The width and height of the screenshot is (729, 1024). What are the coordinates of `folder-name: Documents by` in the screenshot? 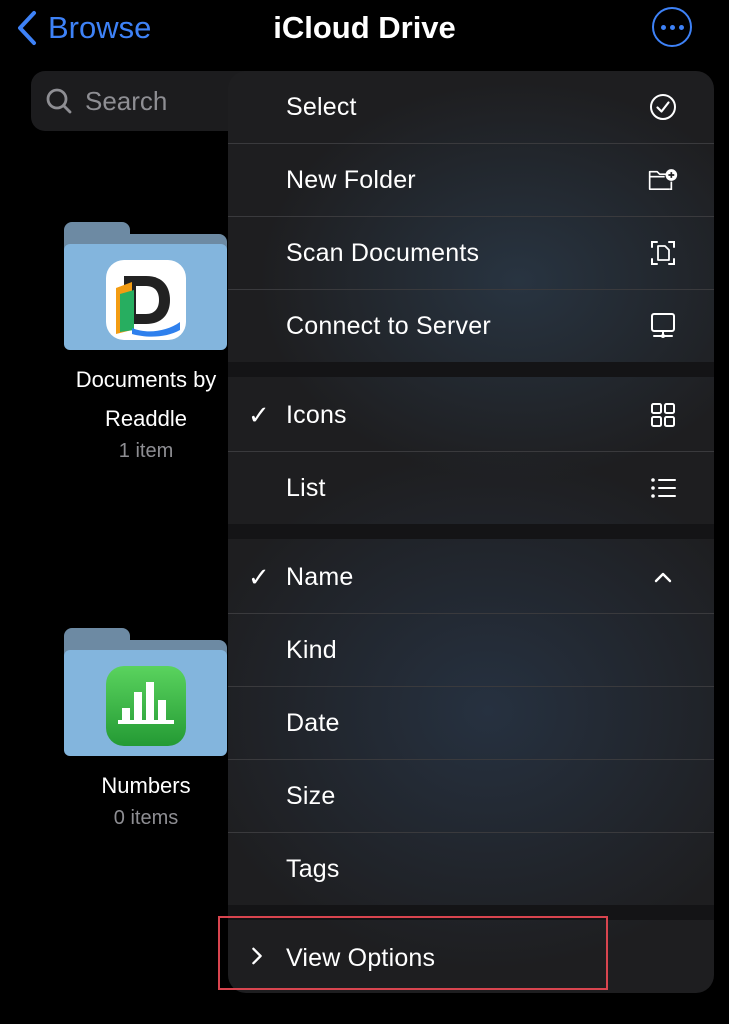 It's located at (146, 379).